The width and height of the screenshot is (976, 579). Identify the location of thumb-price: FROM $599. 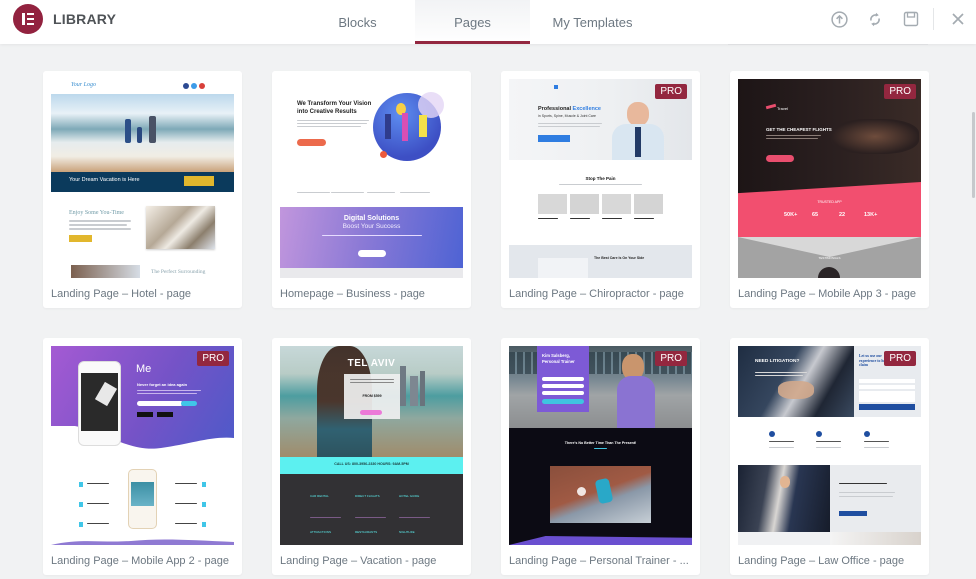
(372, 396).